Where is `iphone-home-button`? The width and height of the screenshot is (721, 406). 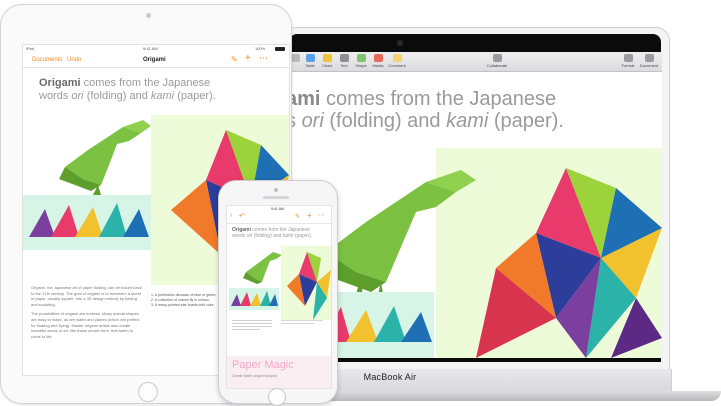 iphone-home-button is located at coordinates (277, 397).